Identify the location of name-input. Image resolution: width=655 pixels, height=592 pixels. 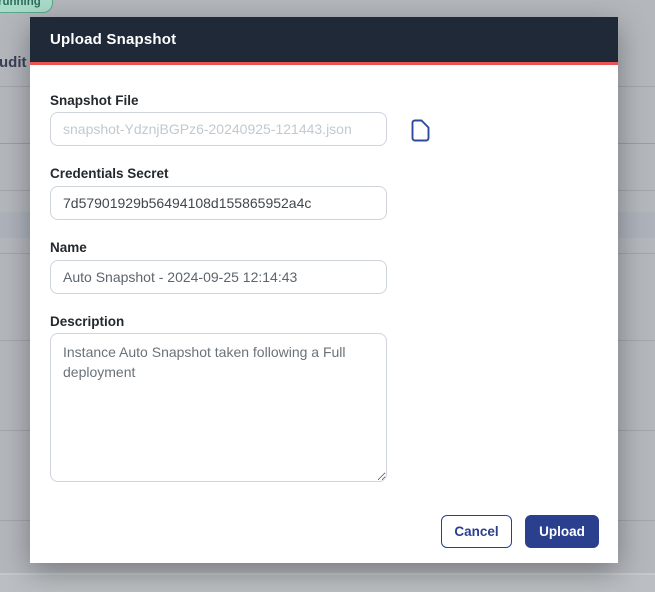
(218, 277).